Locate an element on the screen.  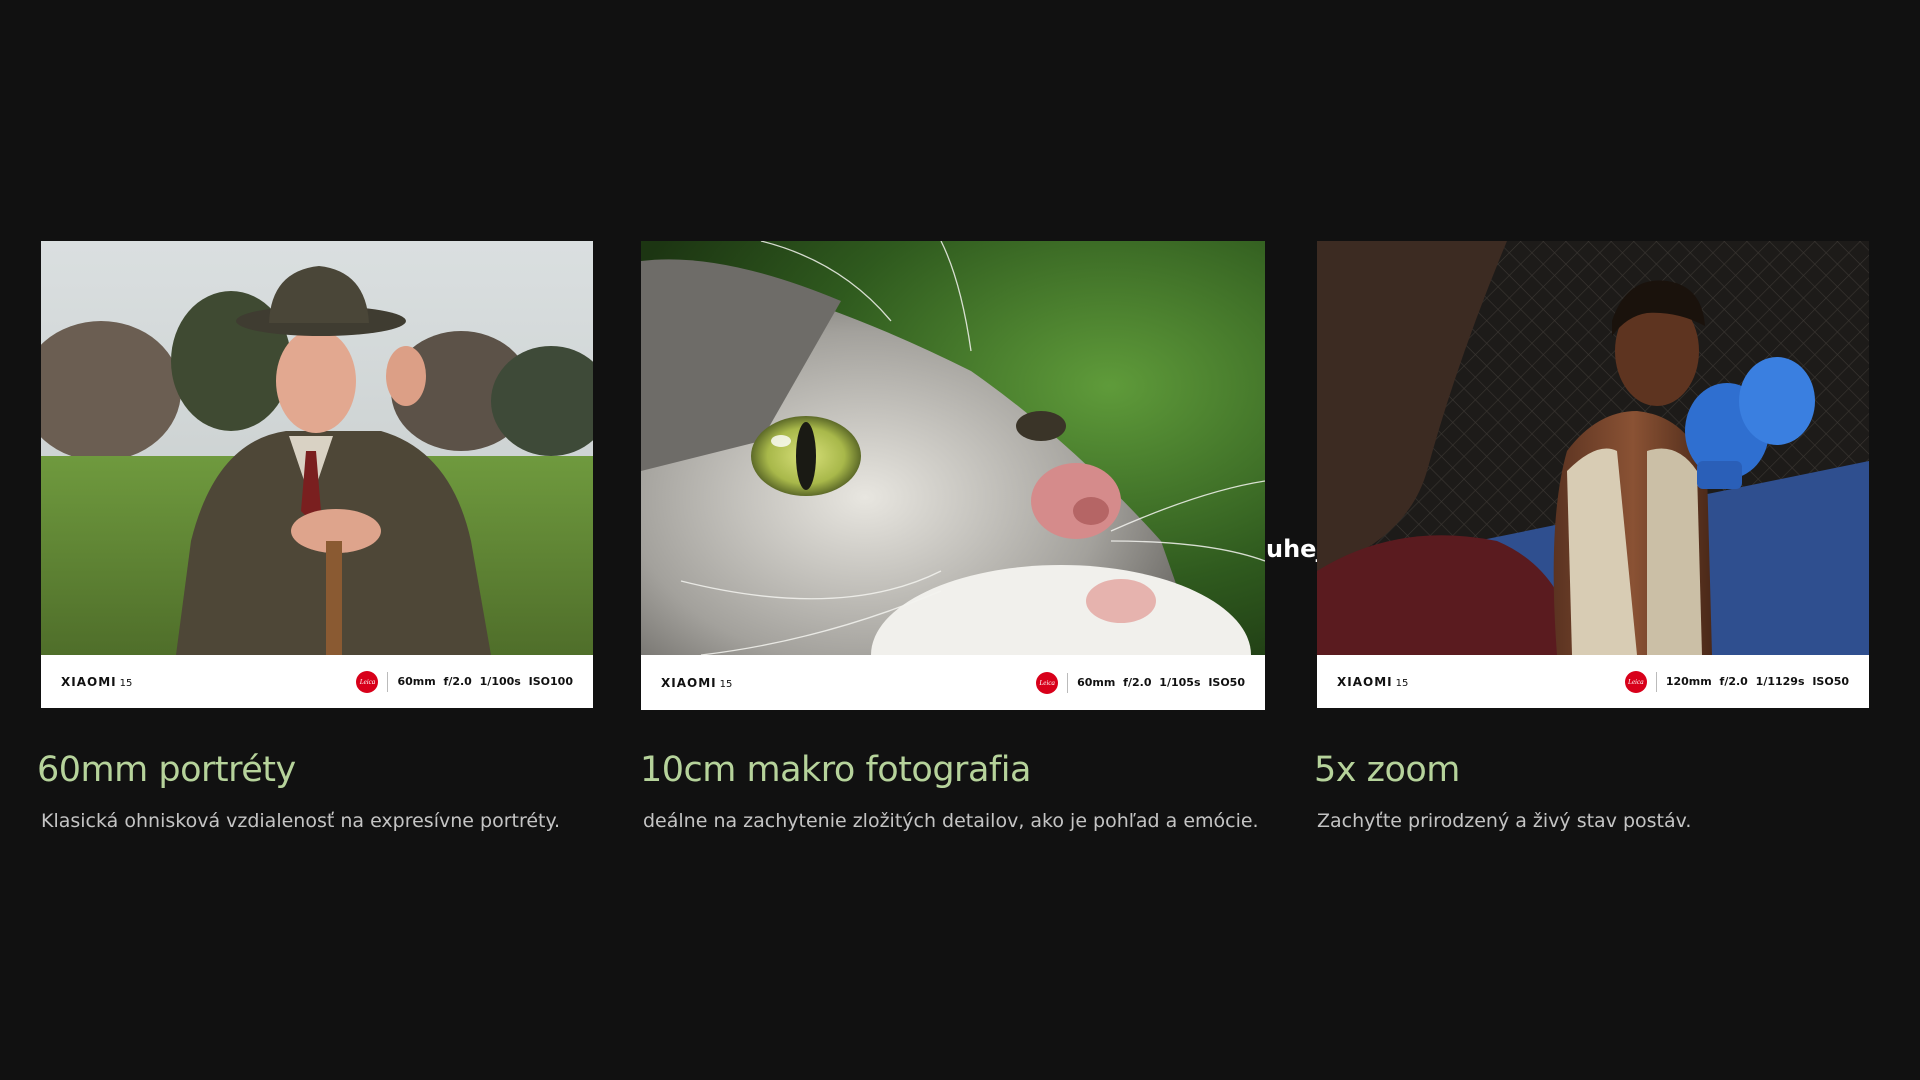
camera-settings: 60mm f/2.0 1/100s ISO100 is located at coordinates (485, 681).